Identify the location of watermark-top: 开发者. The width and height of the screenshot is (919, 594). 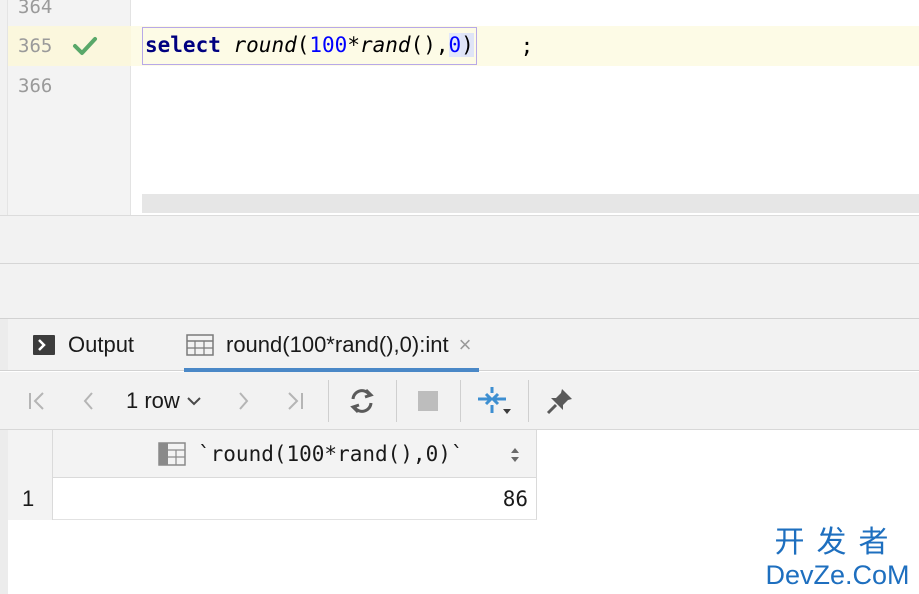
(837, 542).